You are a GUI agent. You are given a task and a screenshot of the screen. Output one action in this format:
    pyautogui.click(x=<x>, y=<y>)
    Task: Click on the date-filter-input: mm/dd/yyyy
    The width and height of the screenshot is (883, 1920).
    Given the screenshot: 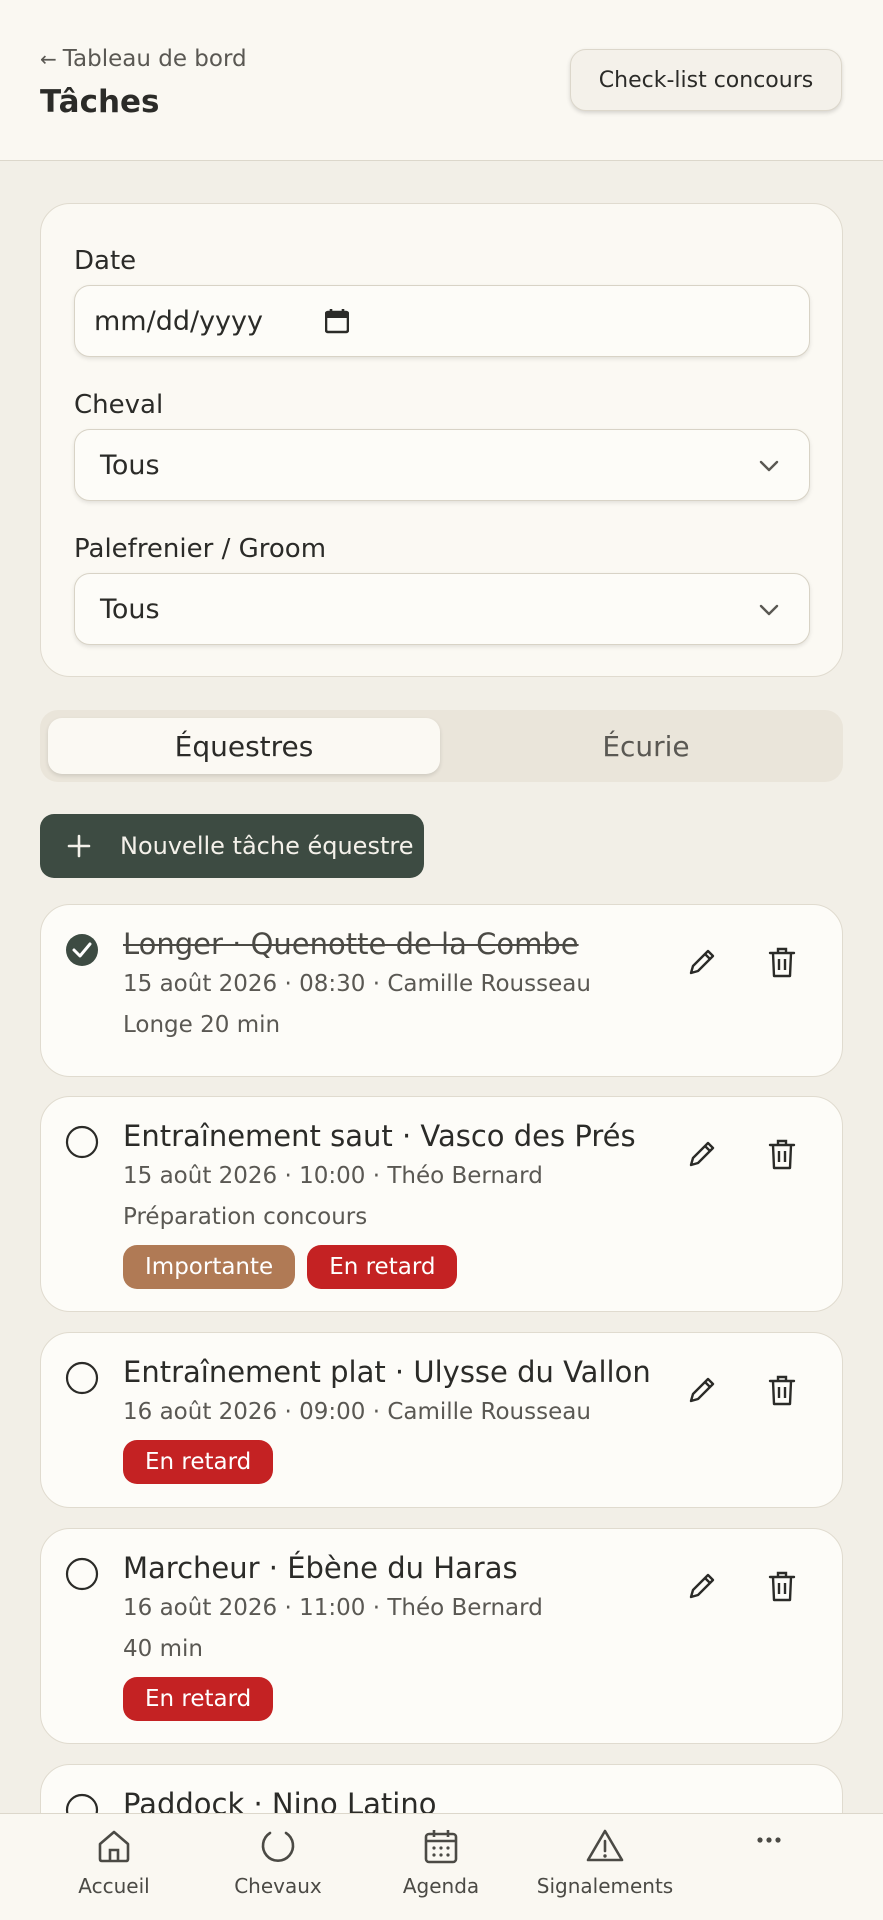 What is the action you would take?
    pyautogui.click(x=442, y=321)
    